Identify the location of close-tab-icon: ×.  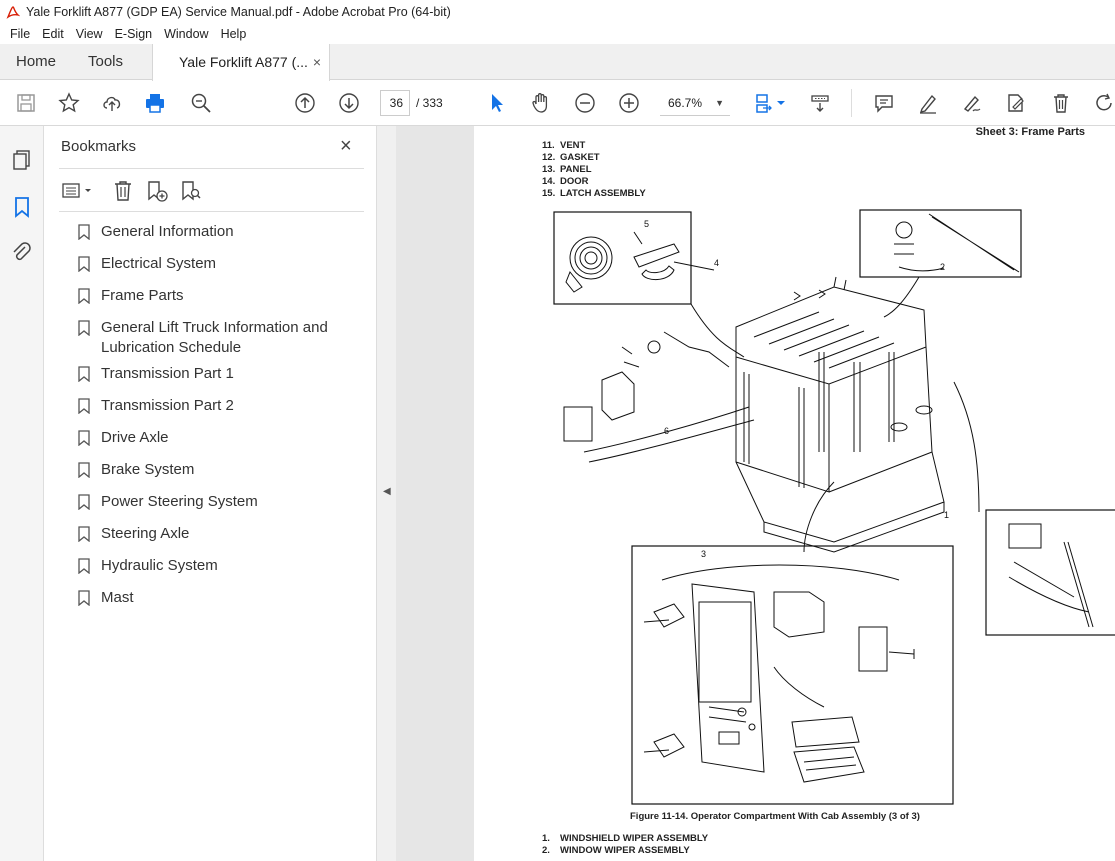
(317, 62).